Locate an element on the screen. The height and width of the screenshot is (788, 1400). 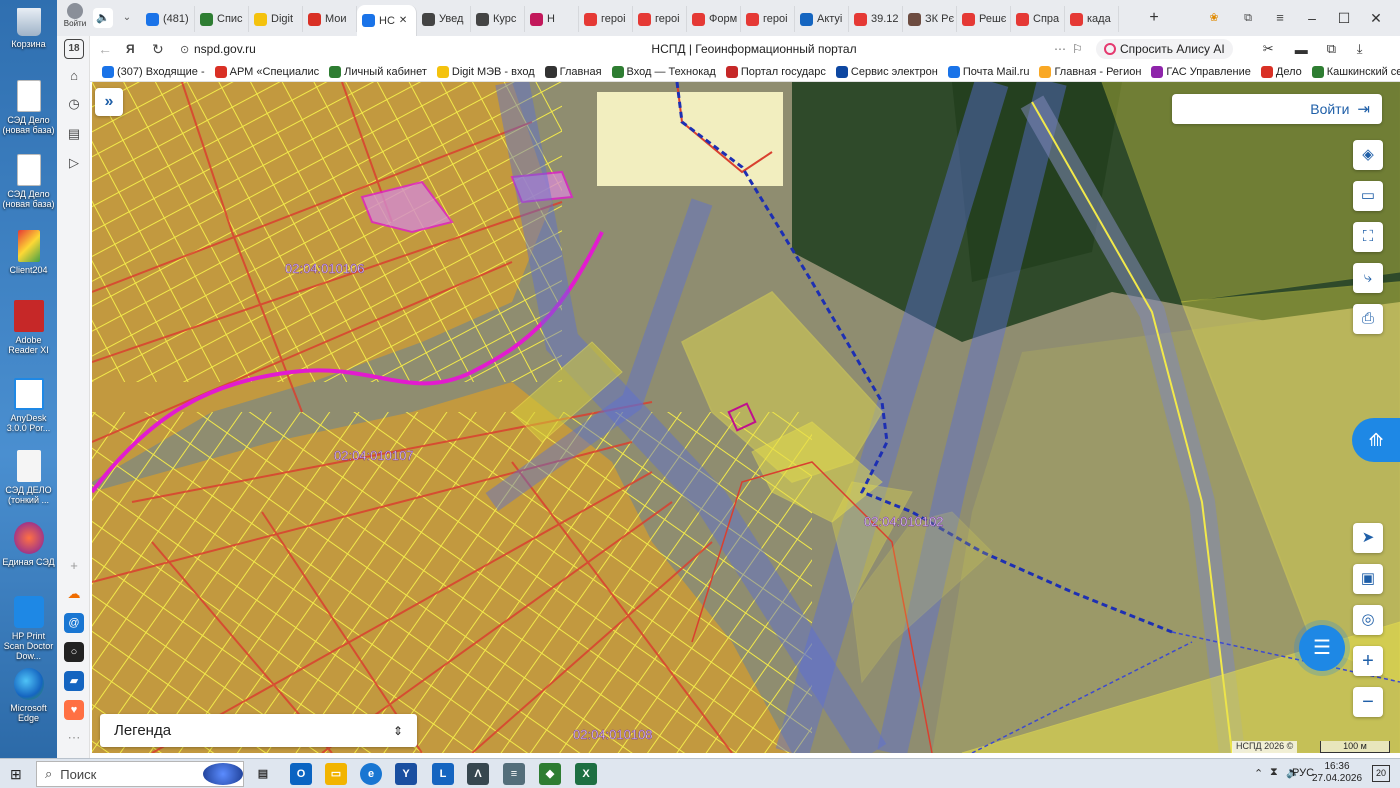
desktop-icon-recycle-bin: Корзина is located at coordinates (28, 28).